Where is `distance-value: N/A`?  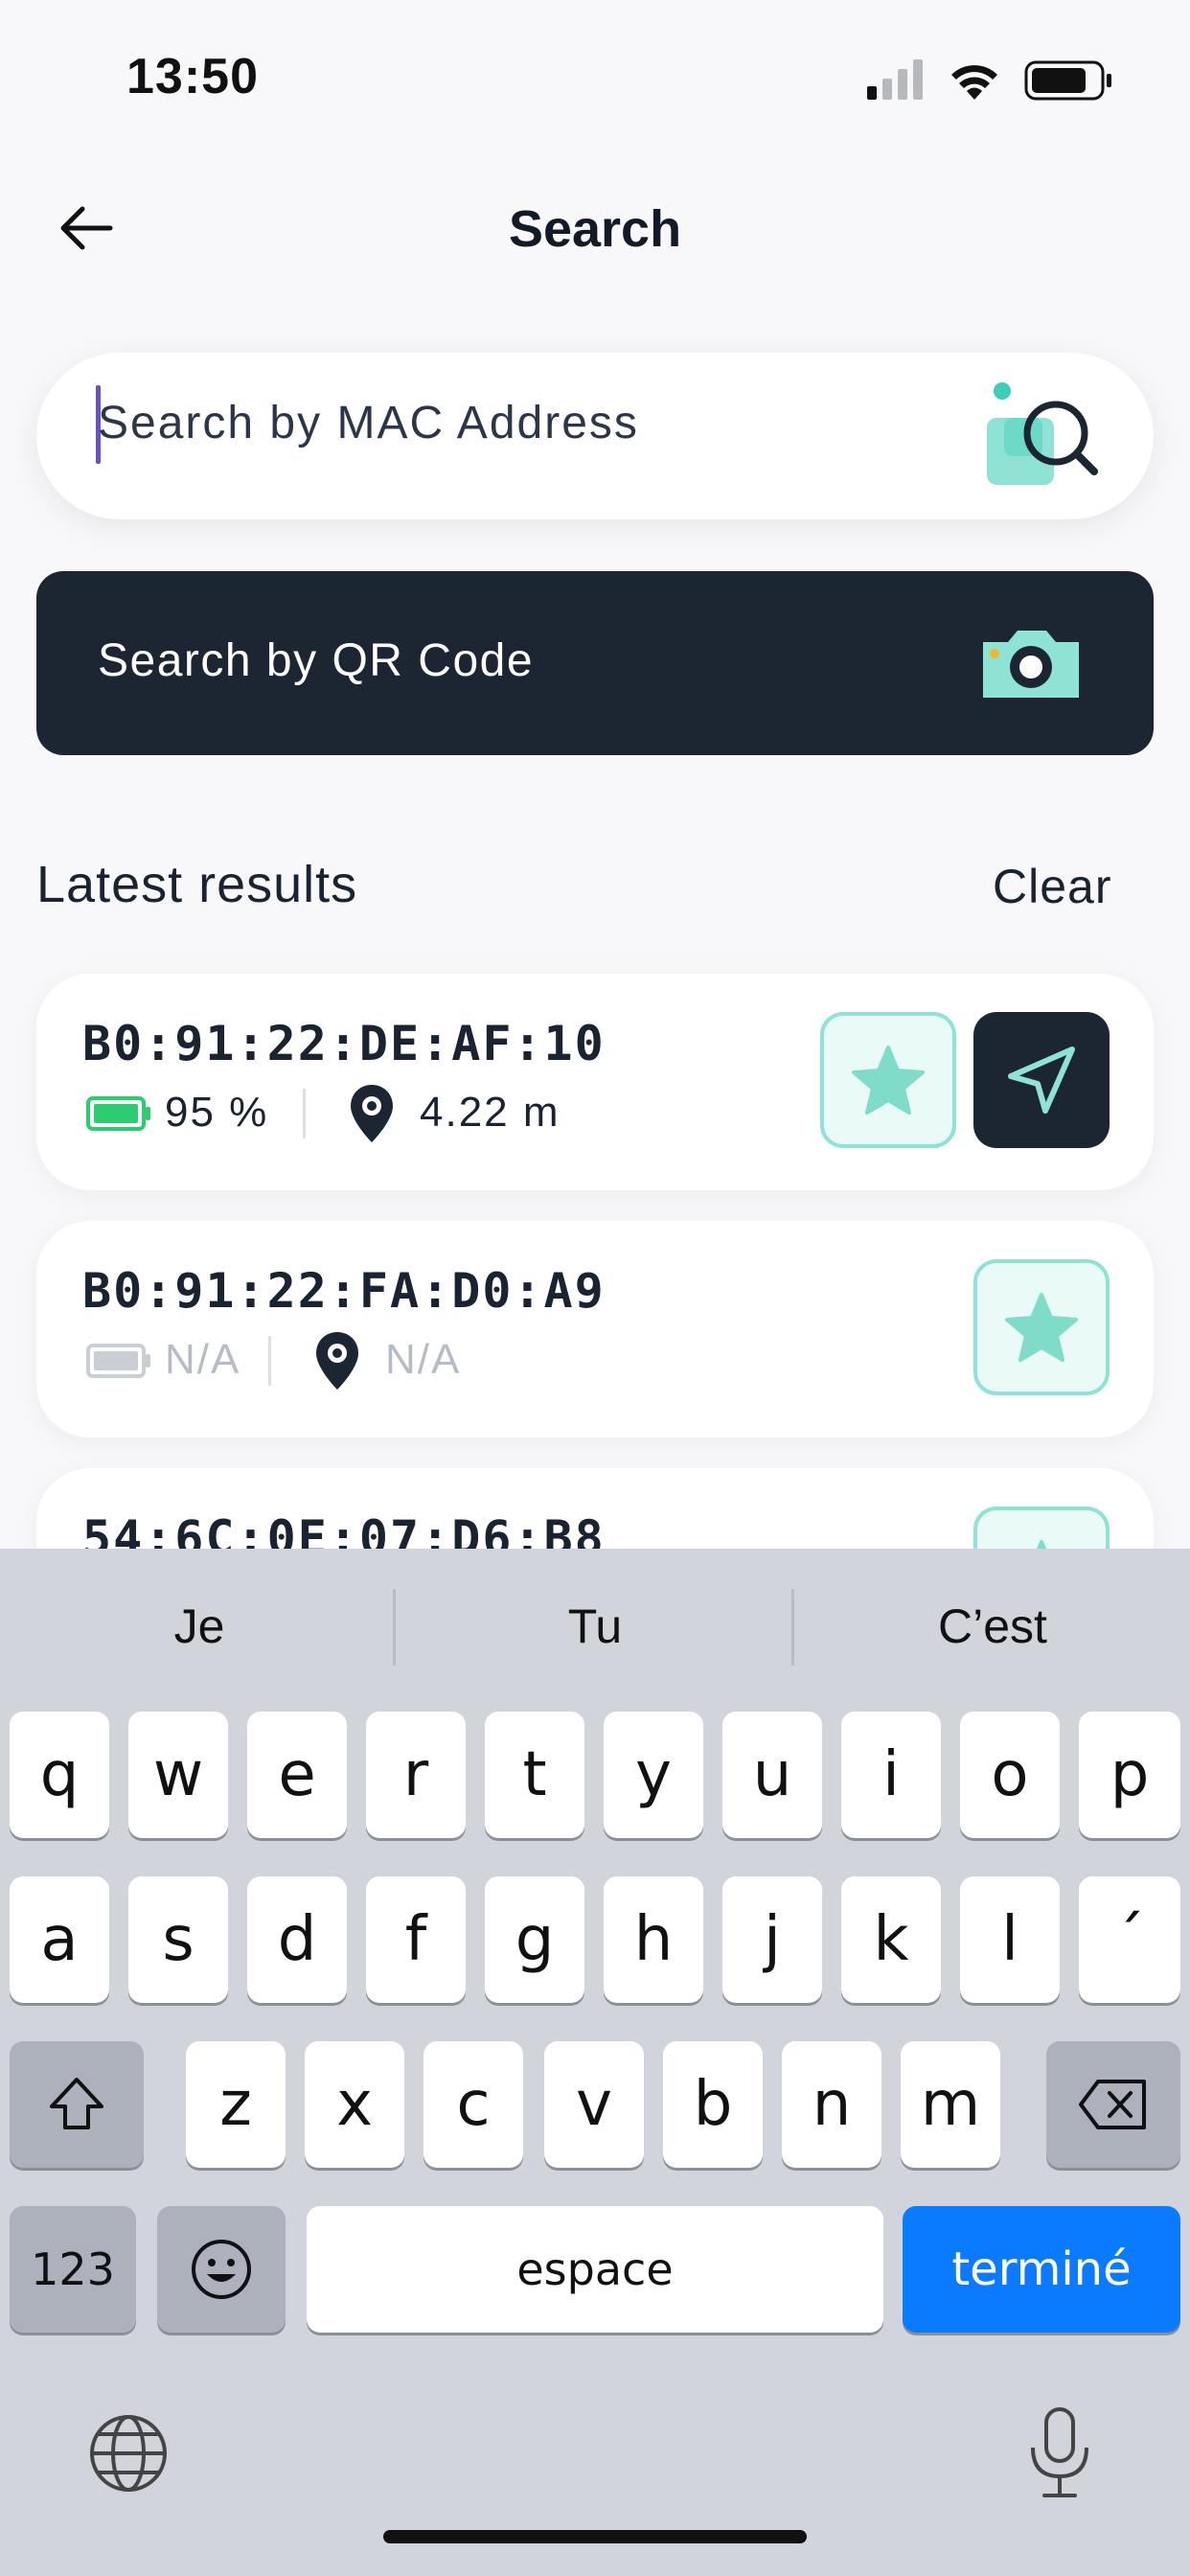 distance-value: N/A is located at coordinates (424, 1359).